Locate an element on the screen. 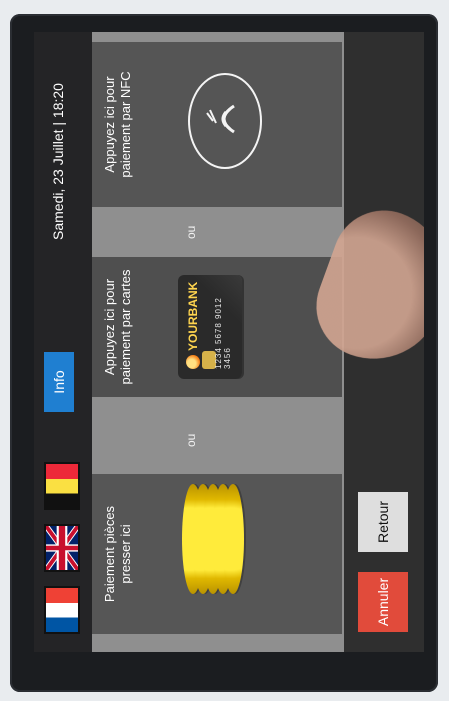 This screenshot has height=701, width=449. back-button-label: Retour is located at coordinates (383, 522).